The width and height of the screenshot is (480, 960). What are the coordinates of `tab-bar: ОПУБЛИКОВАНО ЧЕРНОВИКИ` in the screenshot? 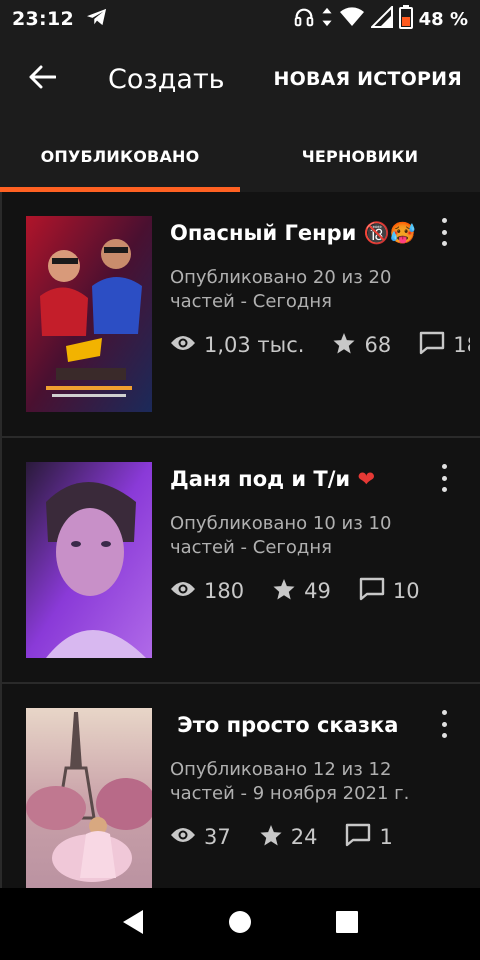 It's located at (240, 156).